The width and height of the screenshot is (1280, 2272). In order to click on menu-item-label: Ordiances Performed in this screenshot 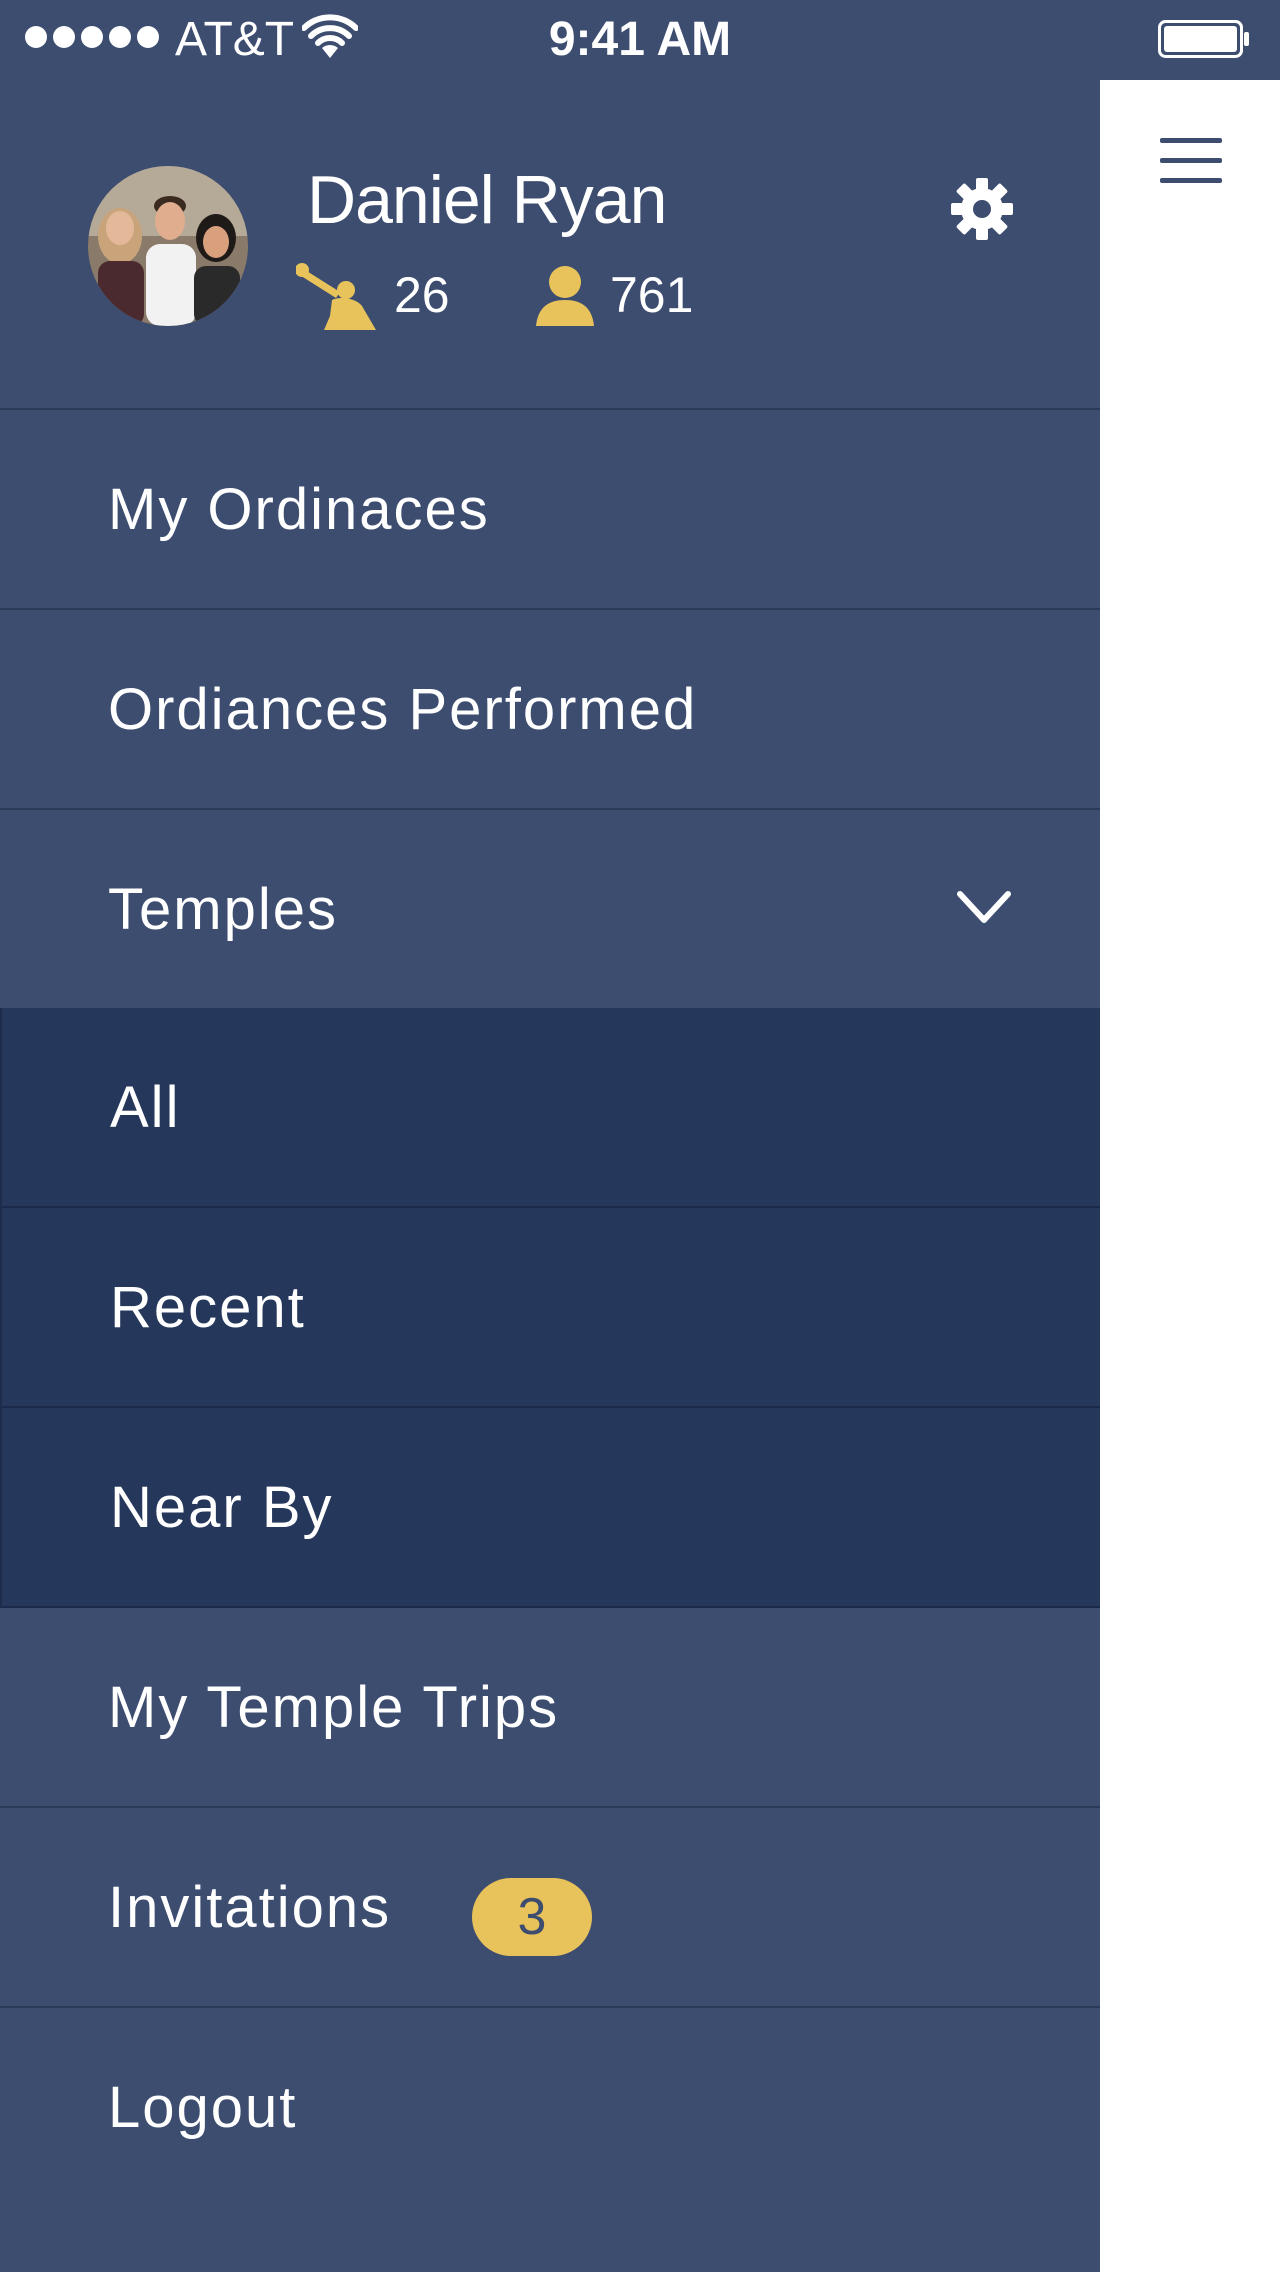, I will do `click(403, 709)`.